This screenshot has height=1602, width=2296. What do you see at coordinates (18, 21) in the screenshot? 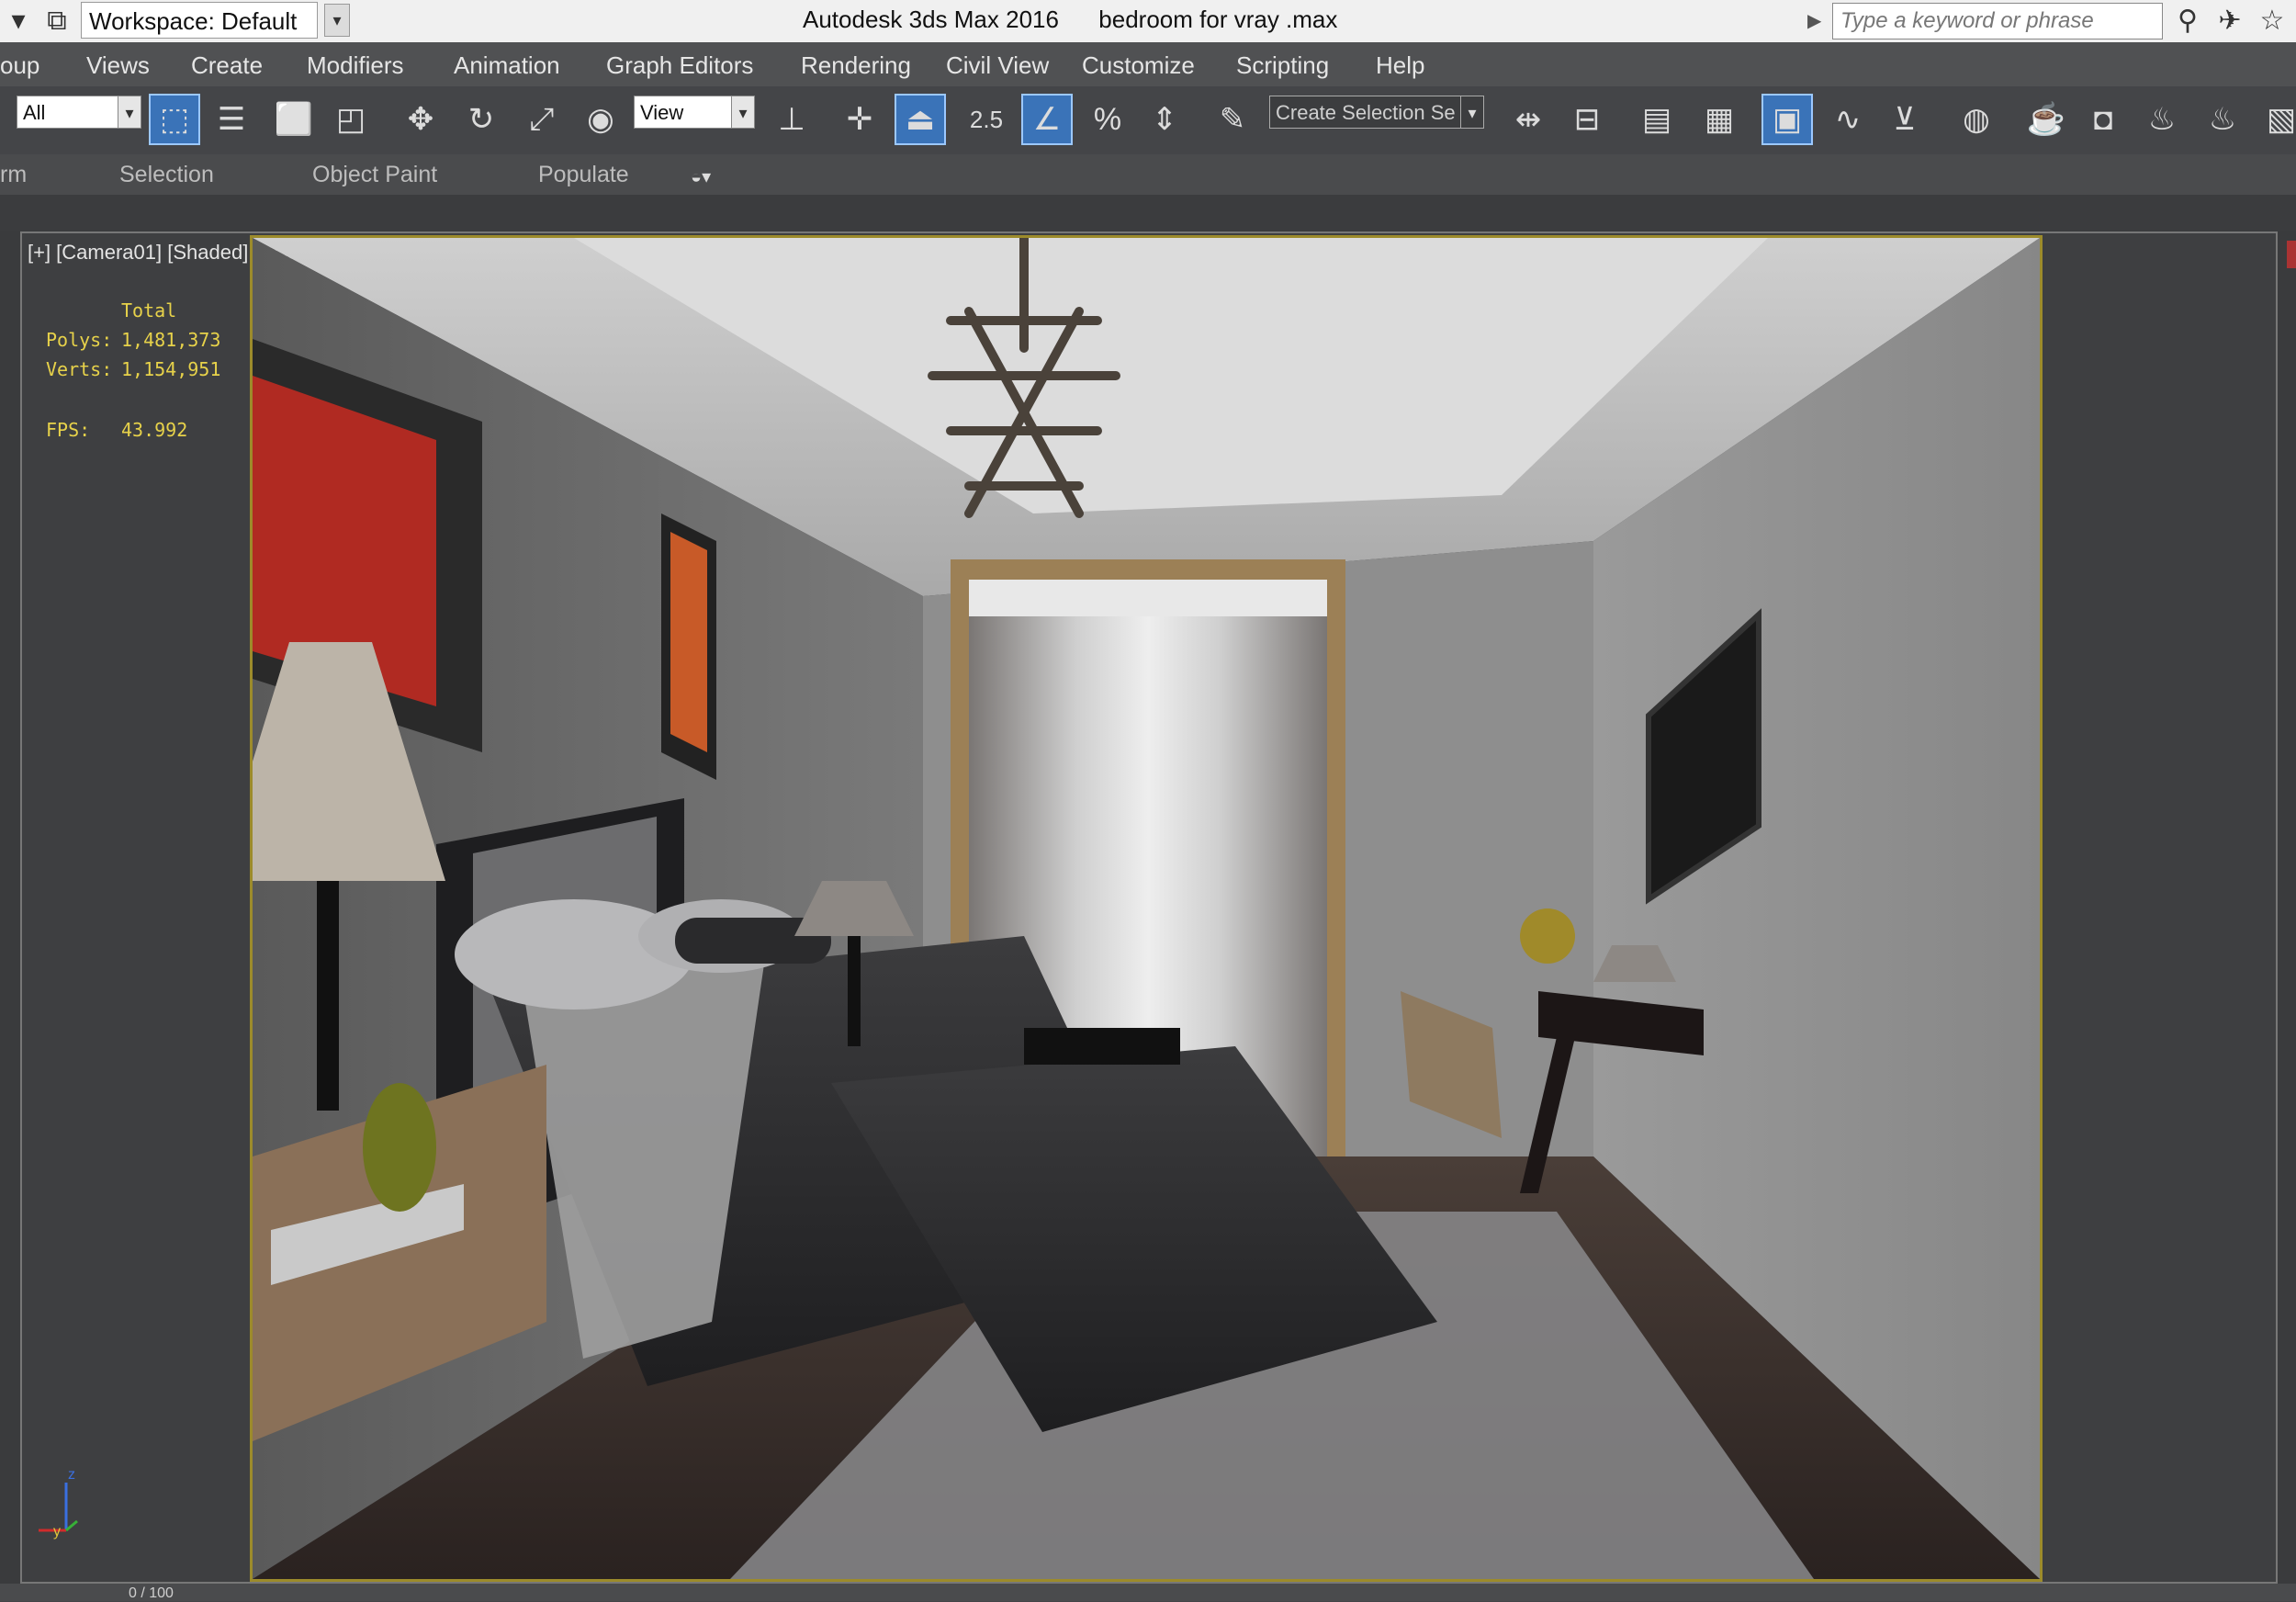
I see `app-menu-arrow-icon: ▾` at bounding box center [18, 21].